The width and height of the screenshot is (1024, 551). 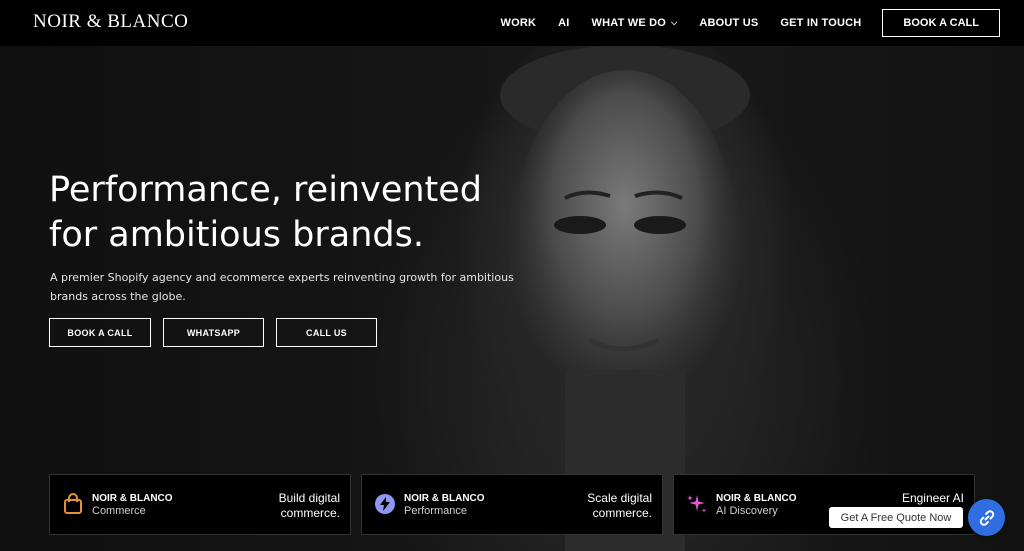 I want to click on book-call-button: BOOK A CALL, so click(x=100, y=332).